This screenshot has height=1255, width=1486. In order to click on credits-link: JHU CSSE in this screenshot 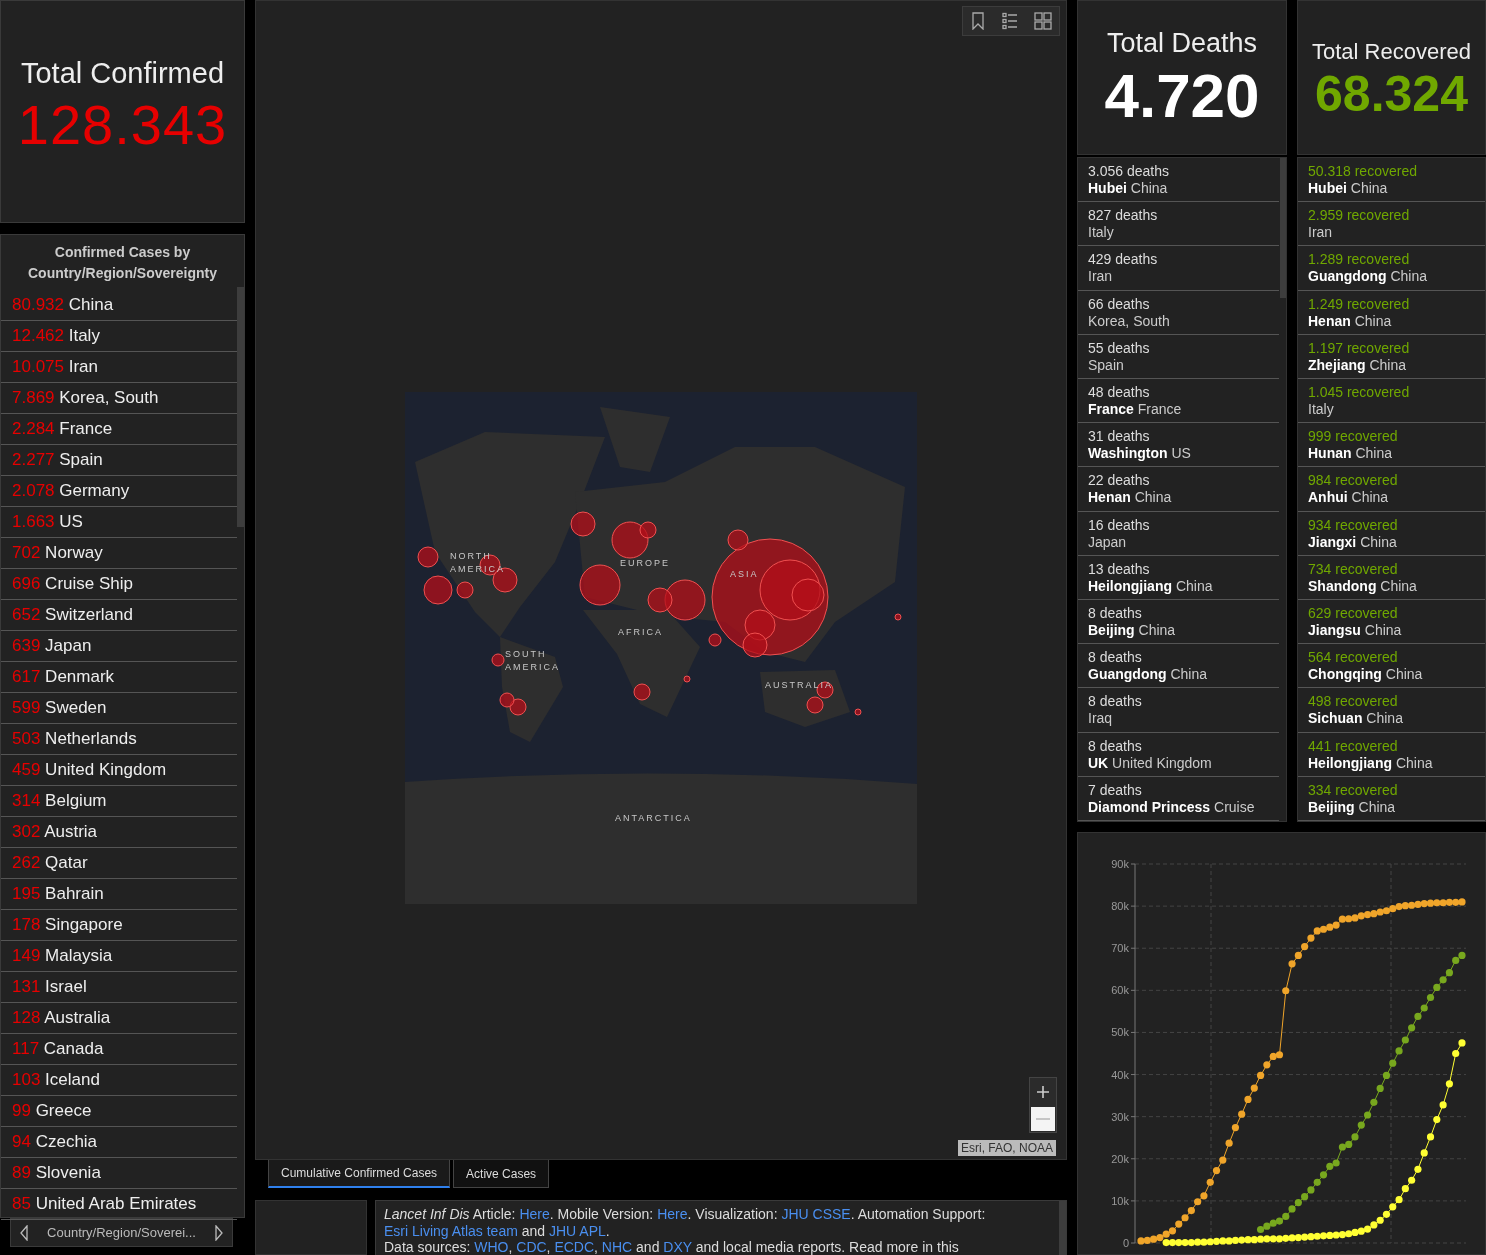, I will do `click(816, 1214)`.